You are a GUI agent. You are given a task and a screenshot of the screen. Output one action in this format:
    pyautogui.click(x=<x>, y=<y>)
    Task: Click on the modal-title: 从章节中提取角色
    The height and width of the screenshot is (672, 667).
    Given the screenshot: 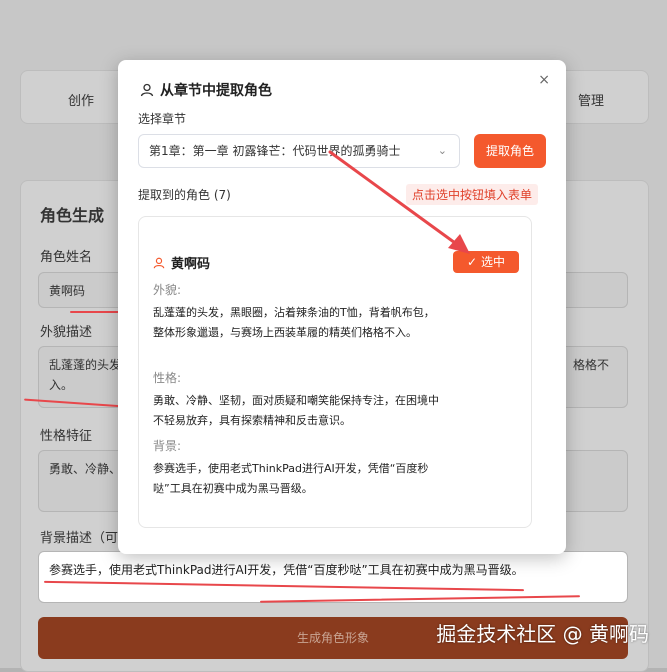 What is the action you would take?
    pyautogui.click(x=206, y=90)
    